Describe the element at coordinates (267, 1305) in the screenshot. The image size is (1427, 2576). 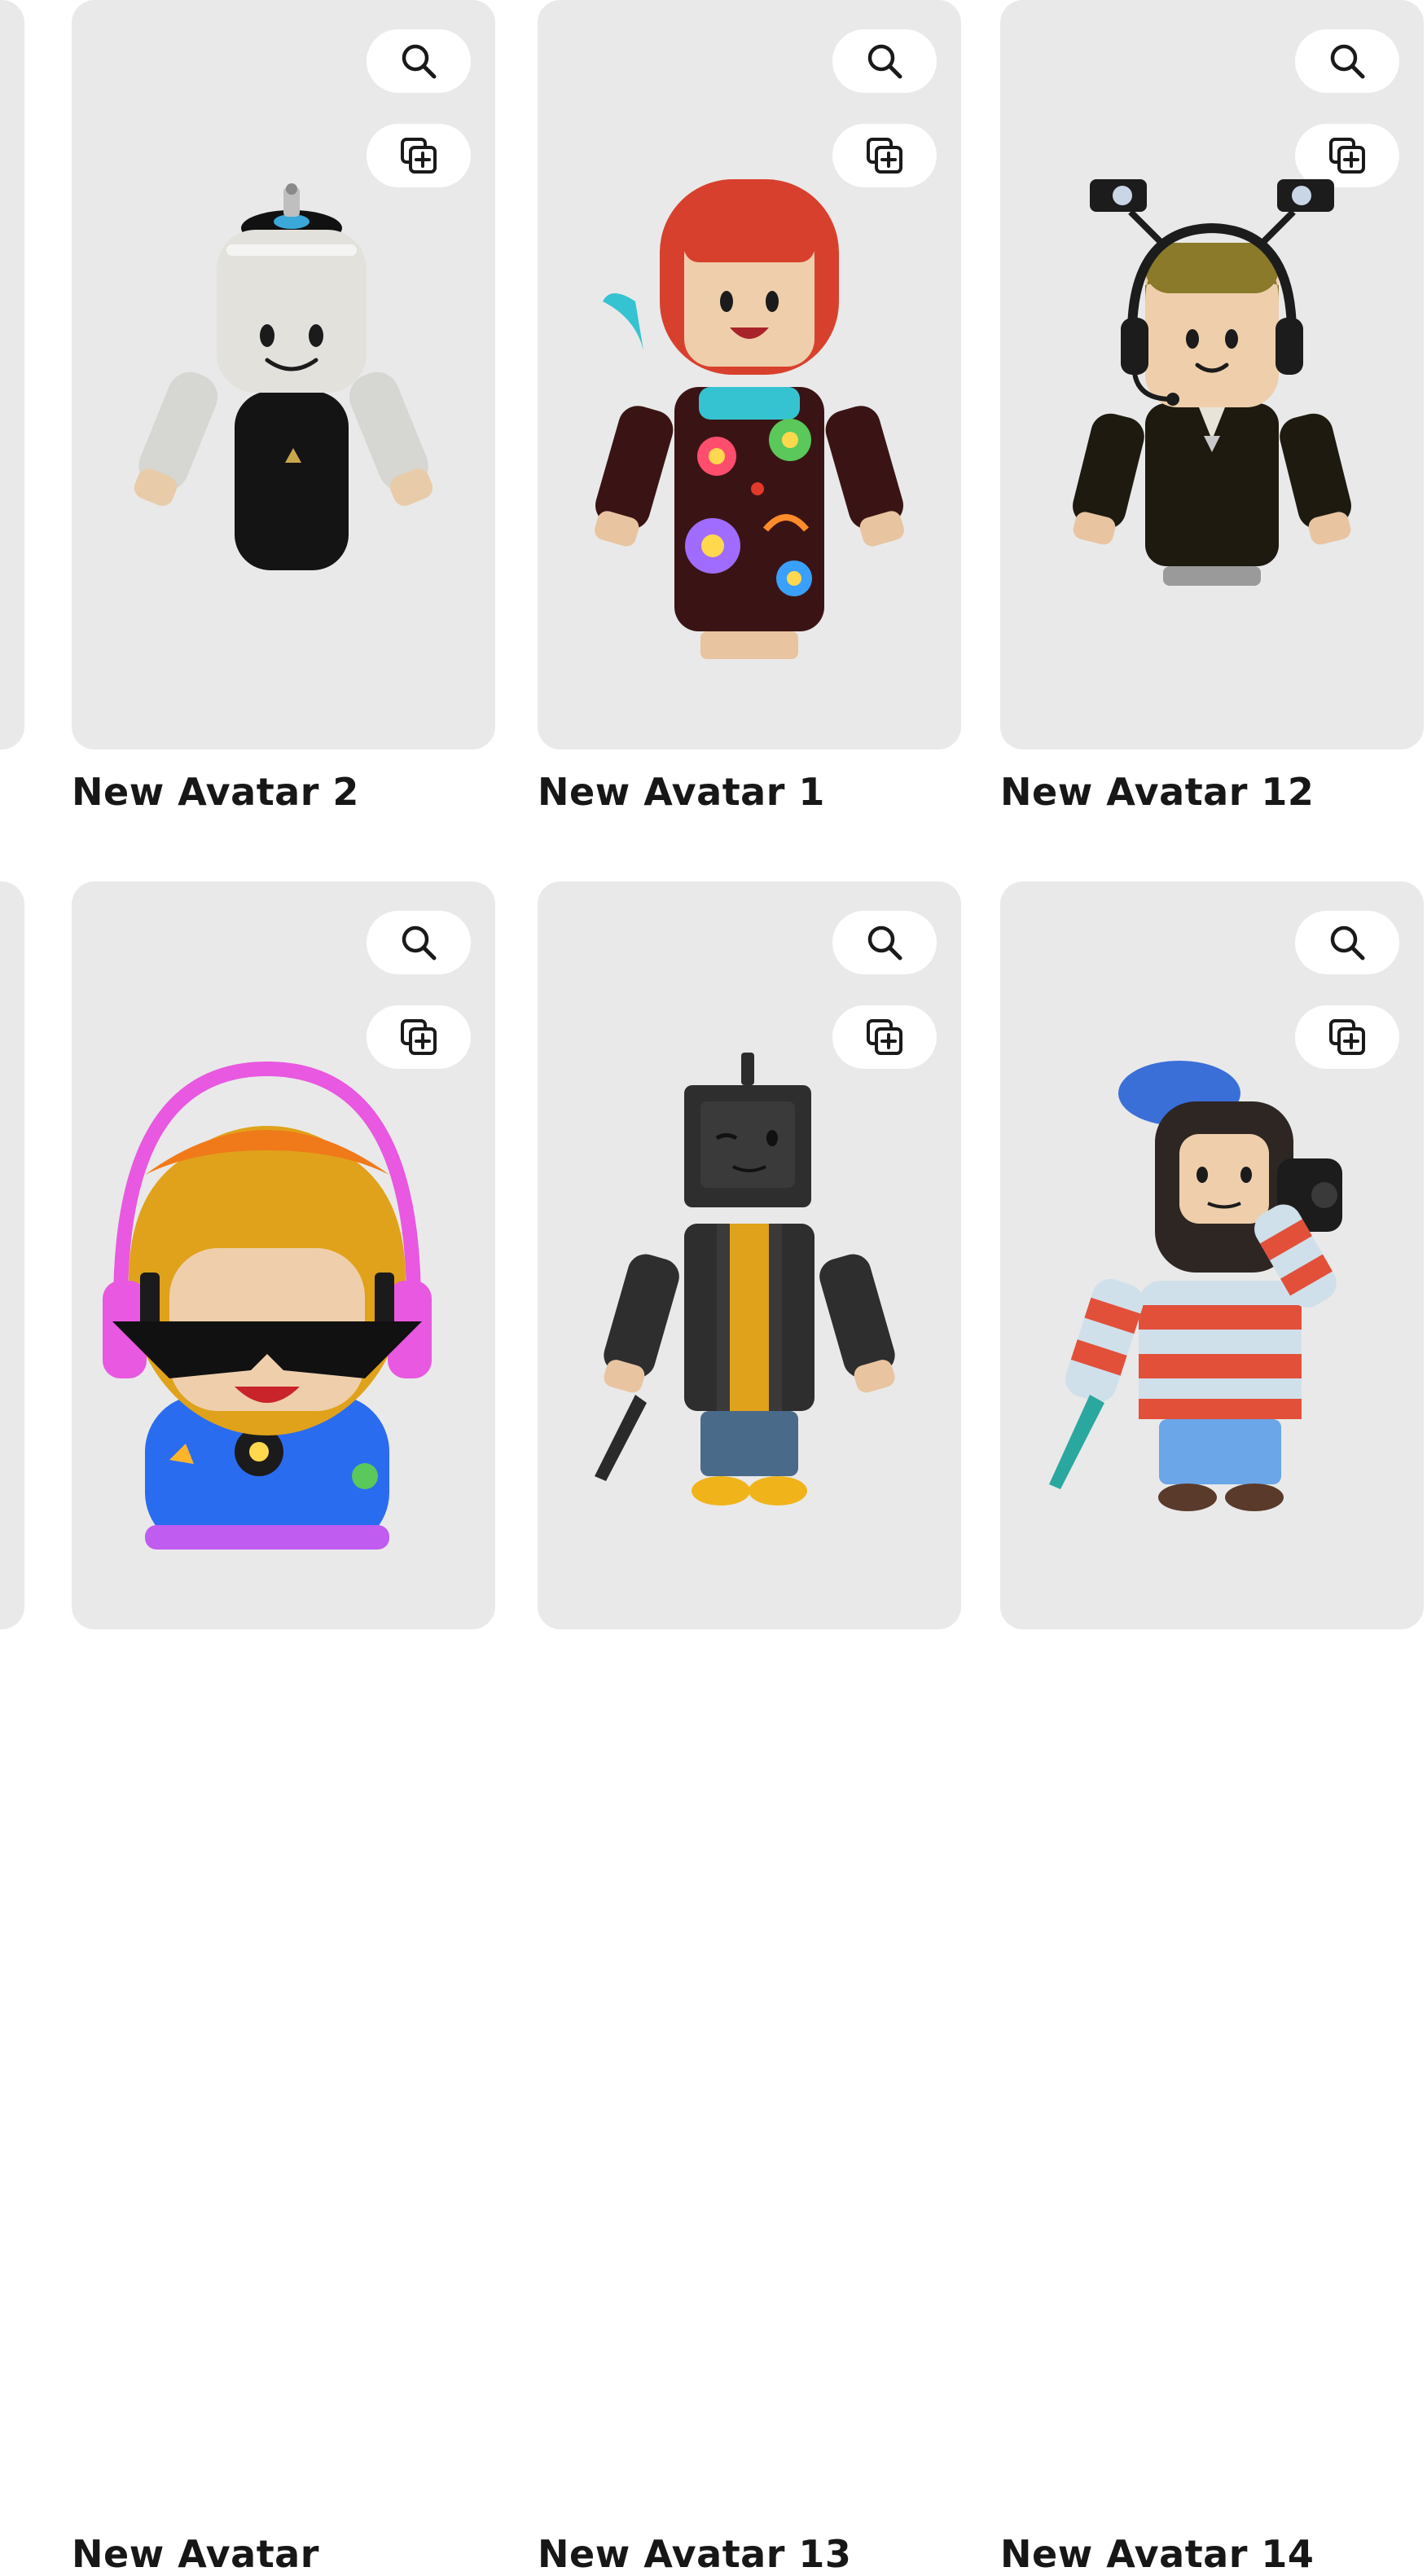
I see `pink-headphones-sunglasses-avatar-icon` at that location.